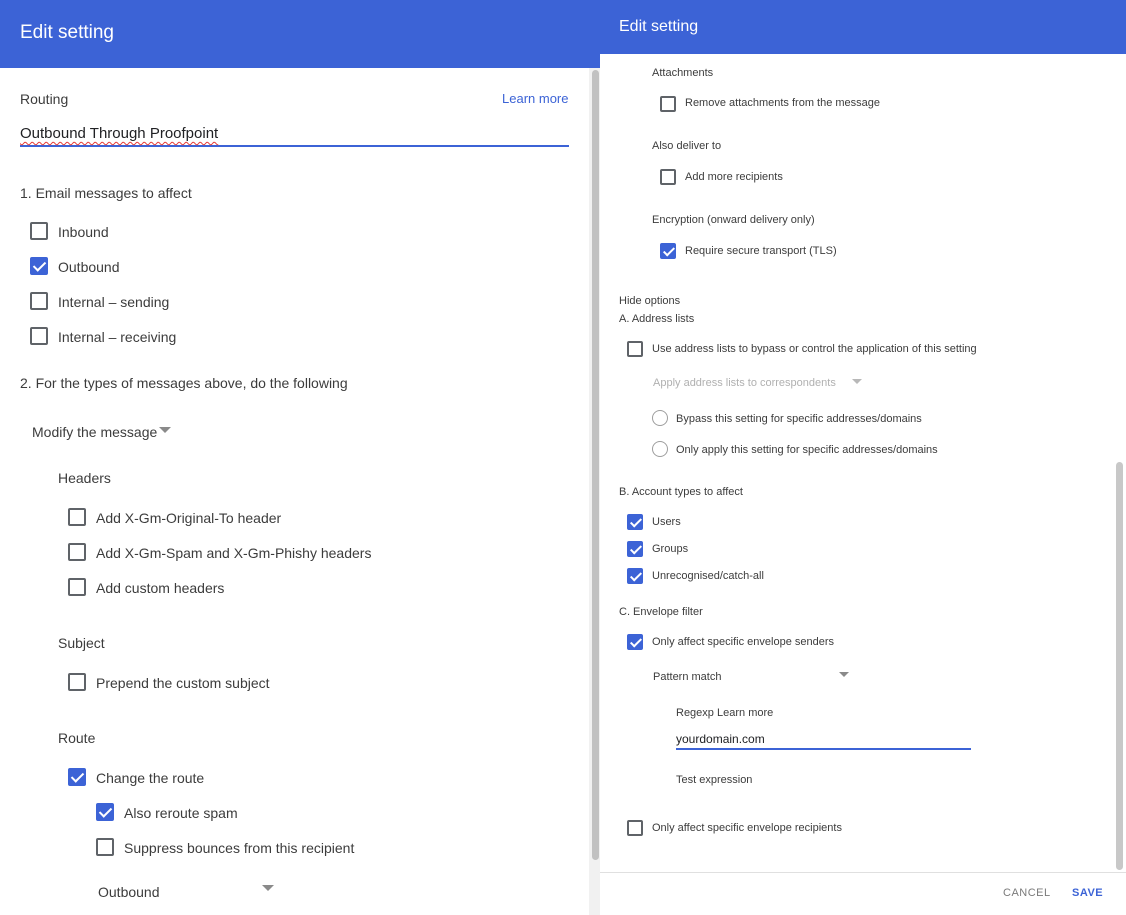 The width and height of the screenshot is (1126, 915). What do you see at coordinates (181, 813) in the screenshot?
I see `reroute-spam-label: Also reroute spam` at bounding box center [181, 813].